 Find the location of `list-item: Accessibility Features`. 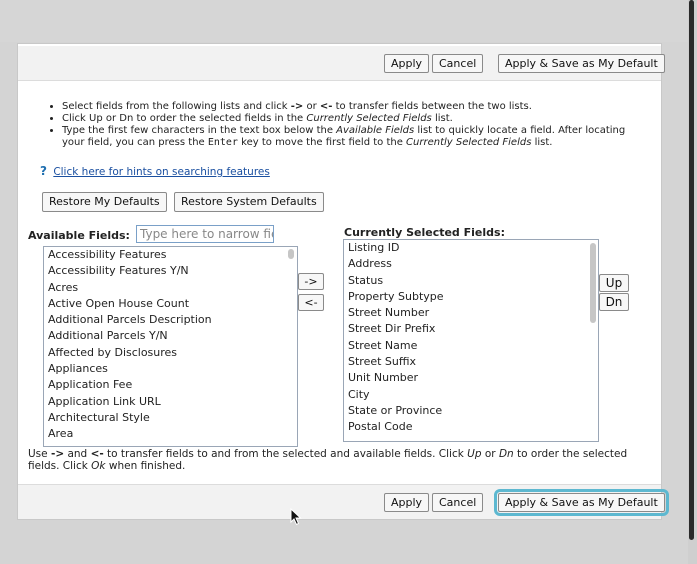

list-item: Accessibility Features is located at coordinates (170, 255).